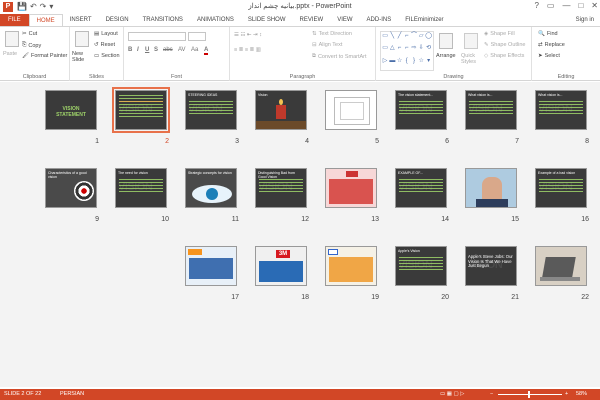 Image resolution: width=600 pixels, height=400 pixels. I want to click on paint-bucket-icon: ◈, so click(486, 34).